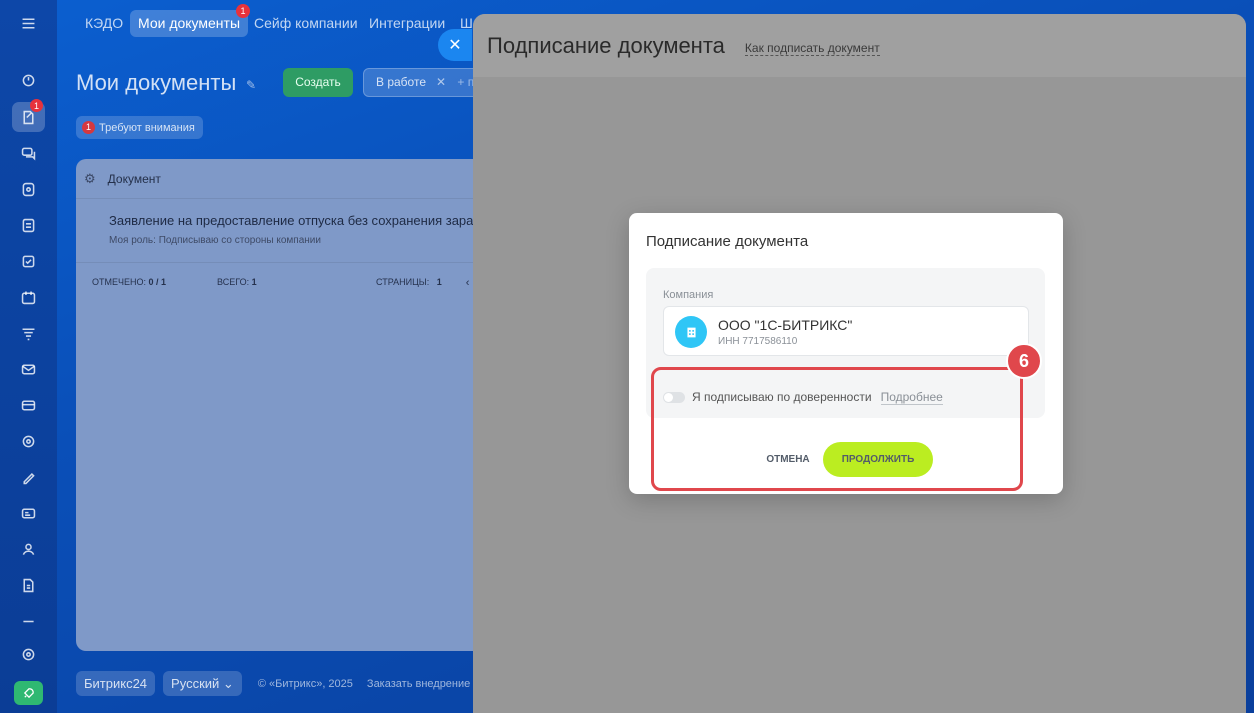  I want to click on rocket-icon, so click(28, 693).